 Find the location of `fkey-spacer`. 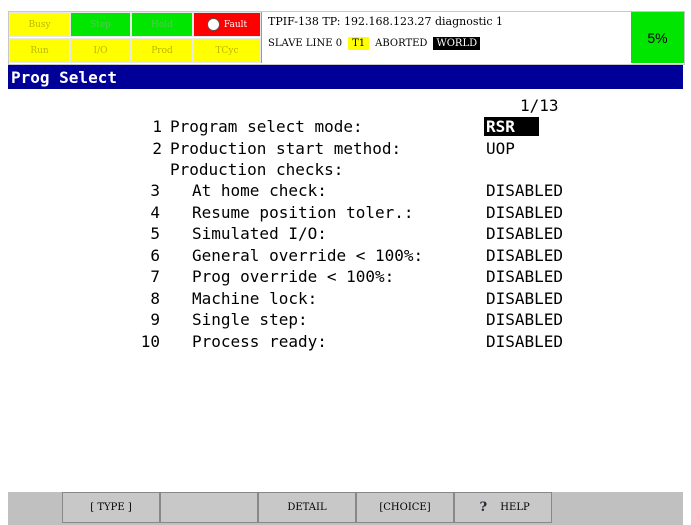

fkey-spacer is located at coordinates (35, 507).